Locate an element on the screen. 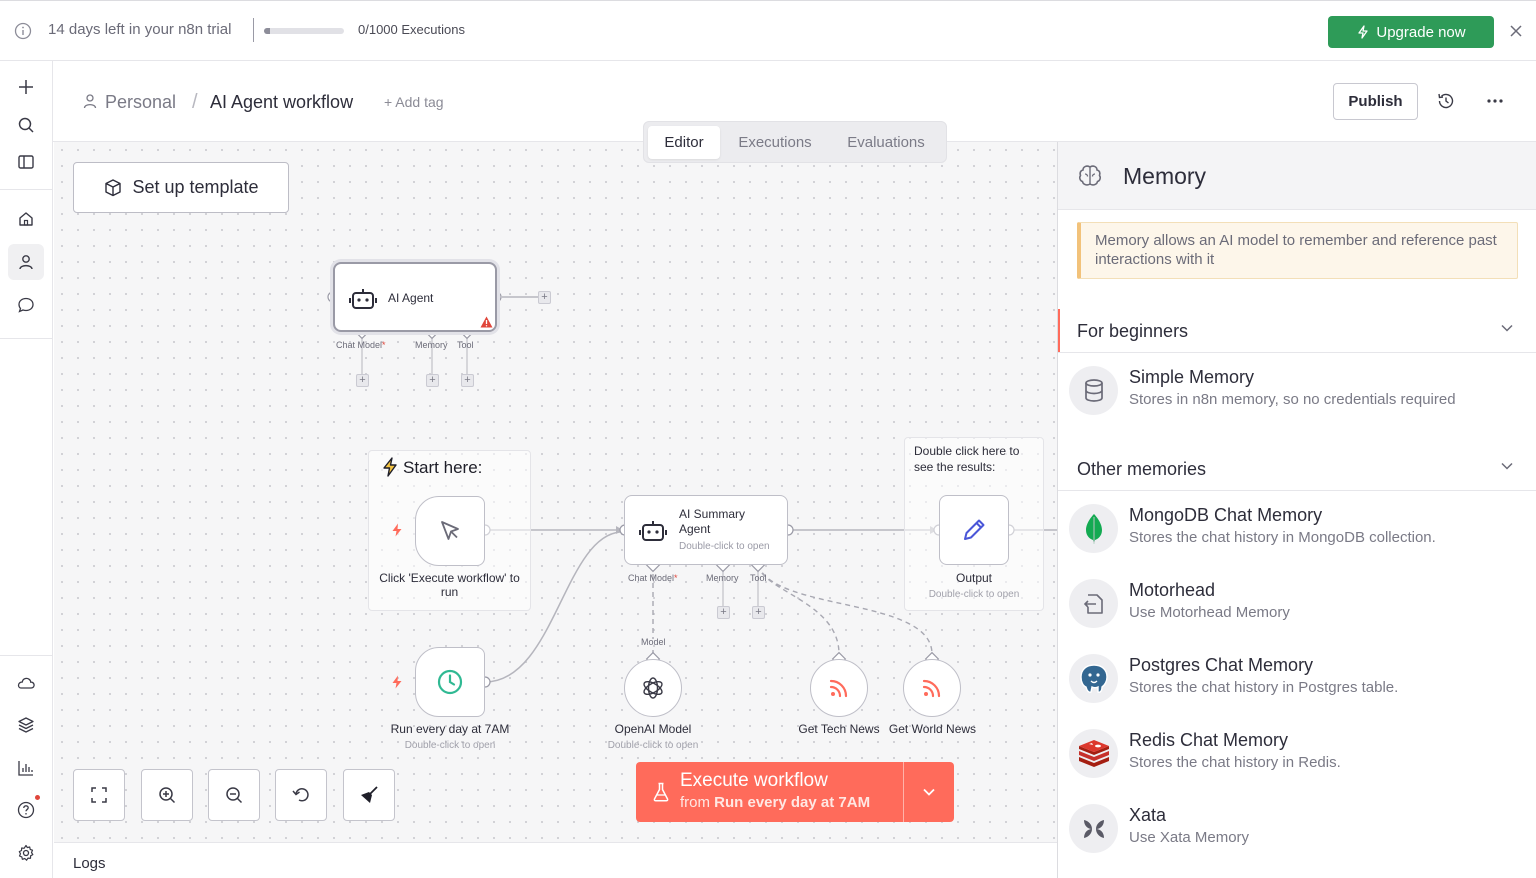  add-icon is located at coordinates (26, 87).